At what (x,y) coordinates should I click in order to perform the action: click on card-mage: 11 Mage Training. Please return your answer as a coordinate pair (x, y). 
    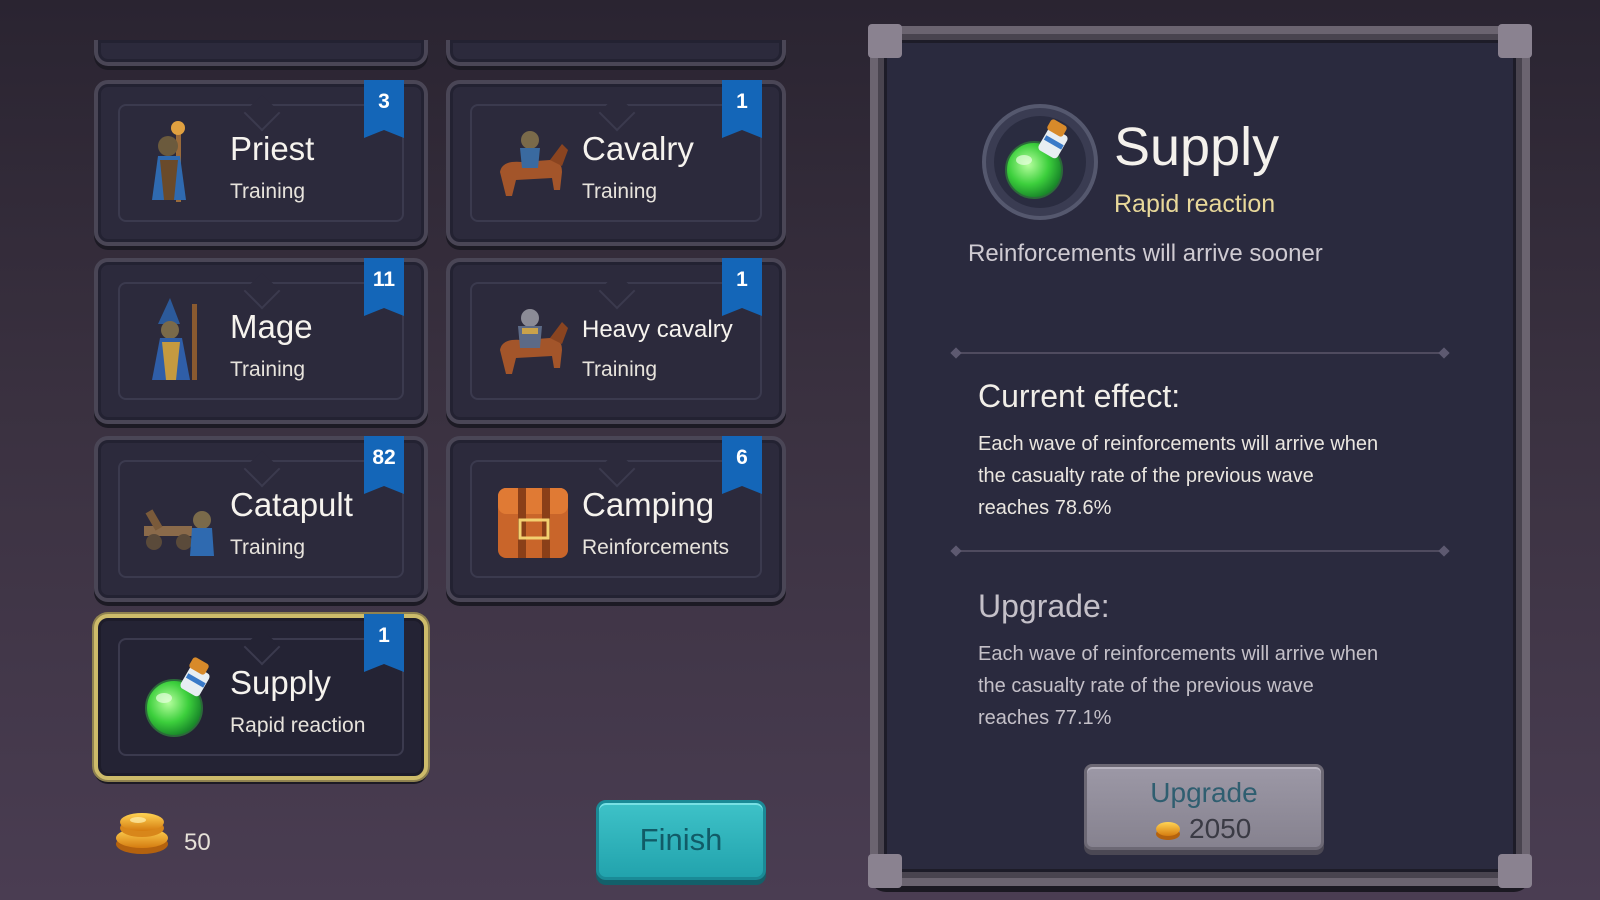
    Looking at the image, I should click on (261, 341).